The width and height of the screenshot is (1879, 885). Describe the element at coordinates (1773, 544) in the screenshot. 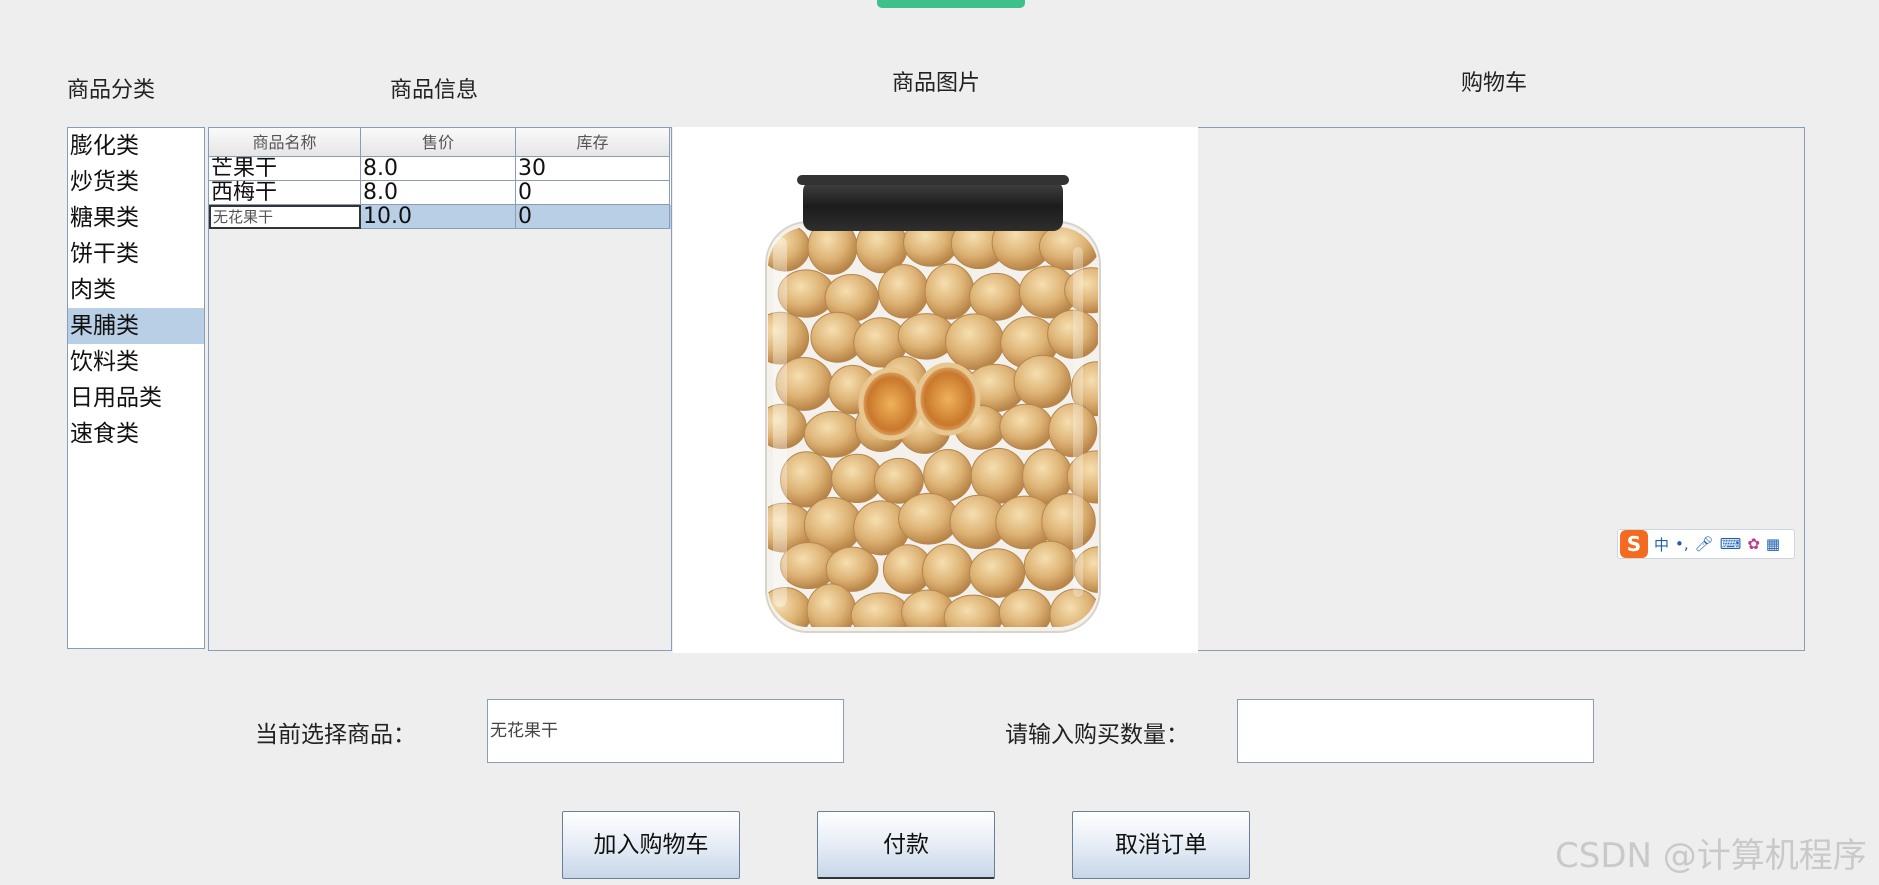

I see `apps-grid-icon: ▦` at that location.